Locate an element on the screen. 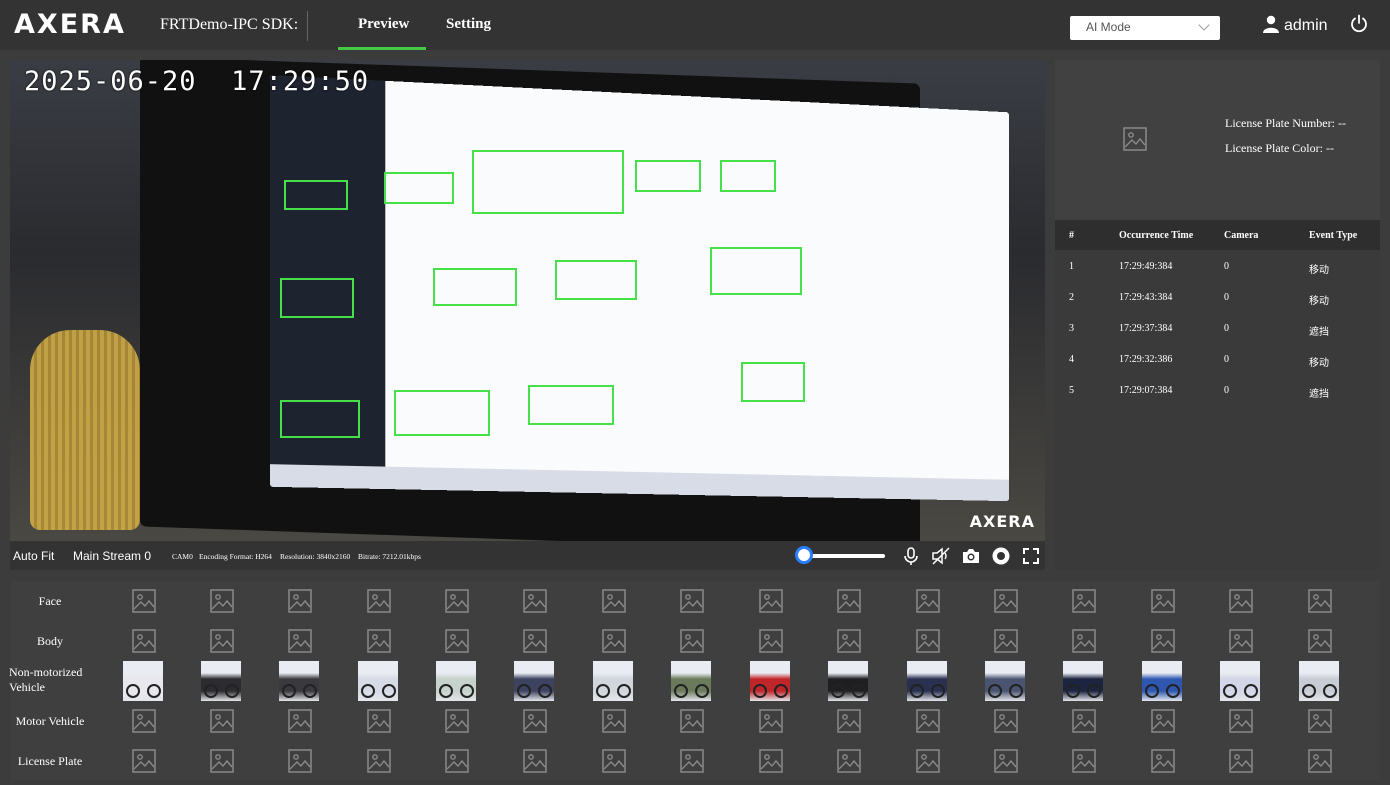 The image size is (1390, 785). event-row: 3 17:29:37:384 0 遮挡 is located at coordinates (1217, 338).